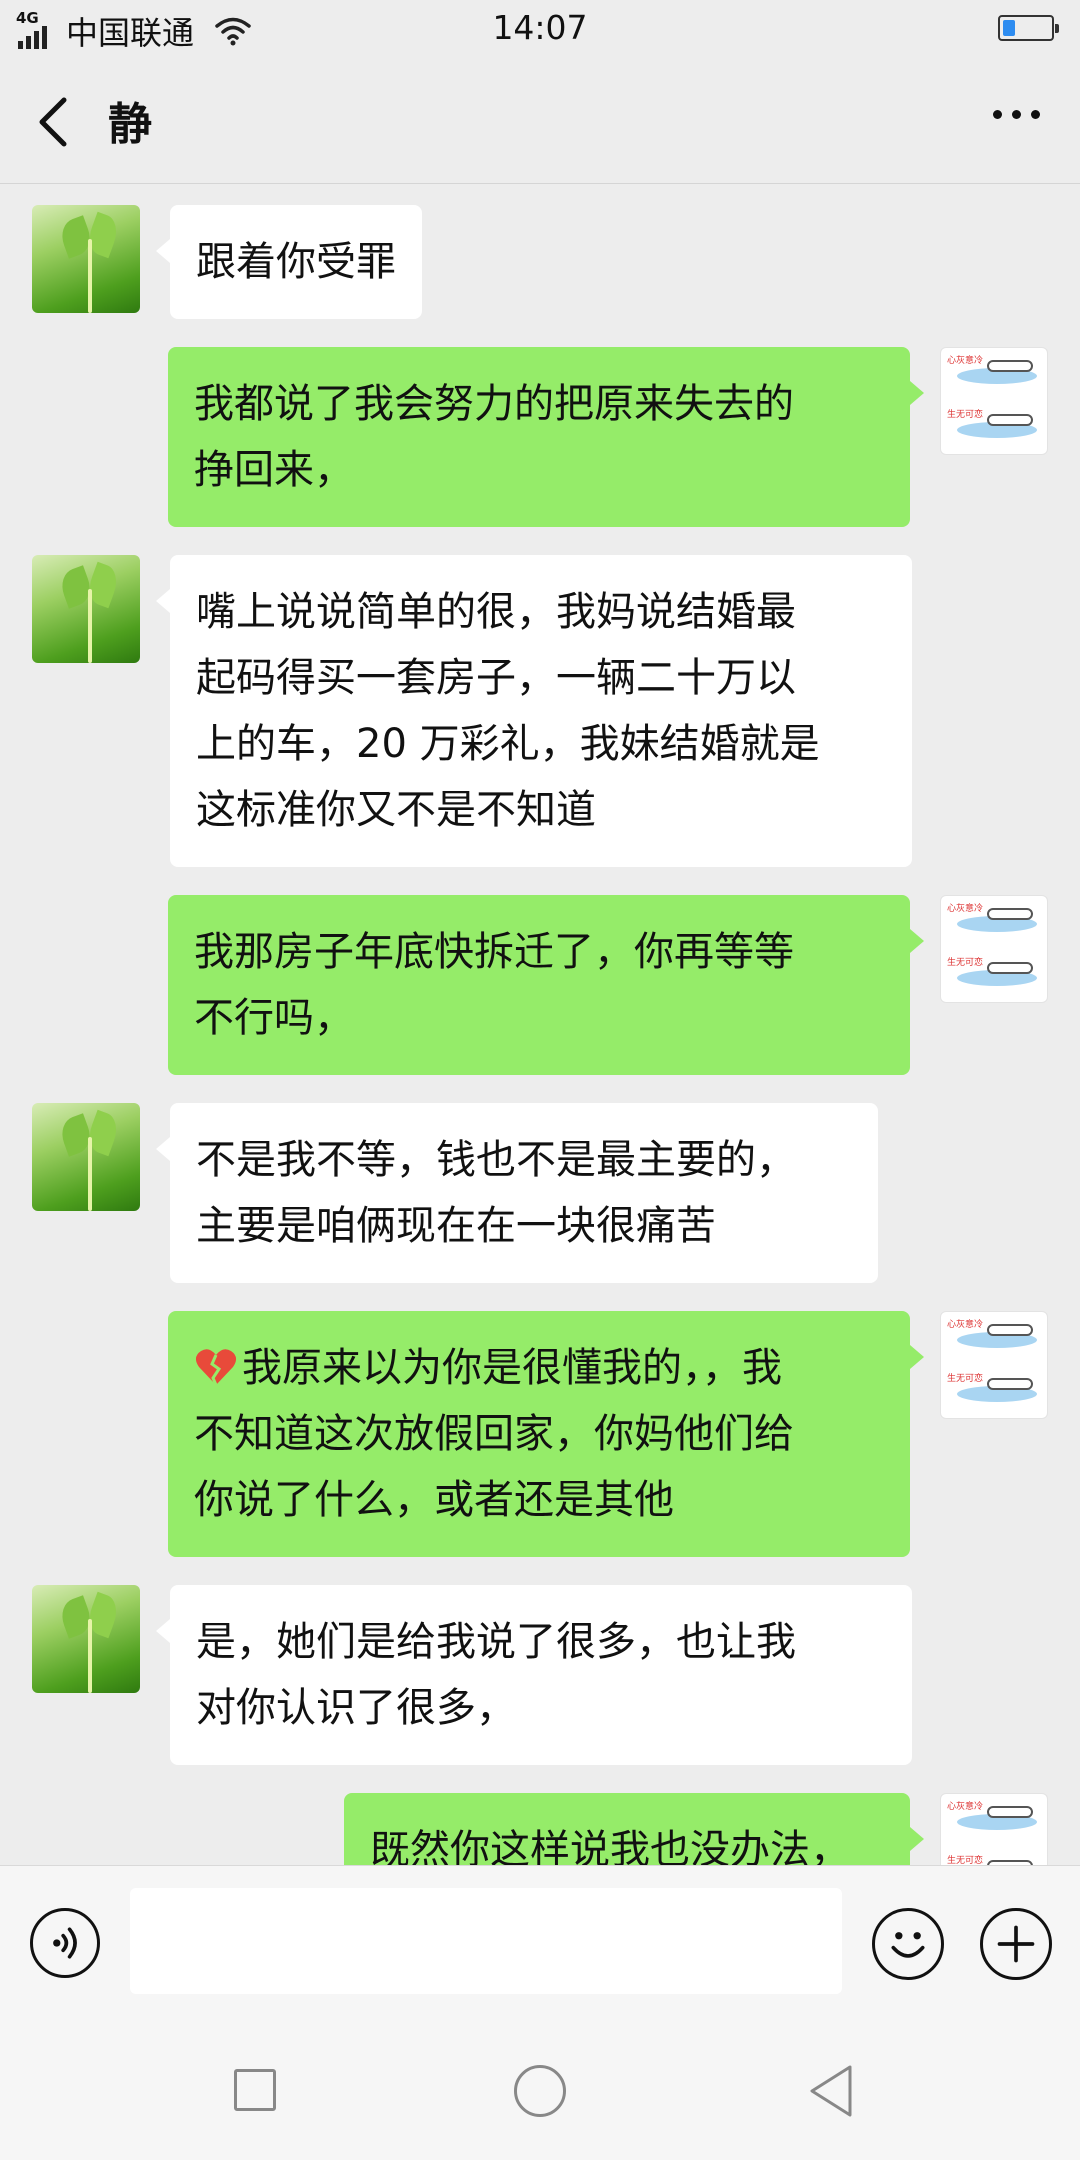 The height and width of the screenshot is (2160, 1080). I want to click on battery-icon, so click(1028, 28).